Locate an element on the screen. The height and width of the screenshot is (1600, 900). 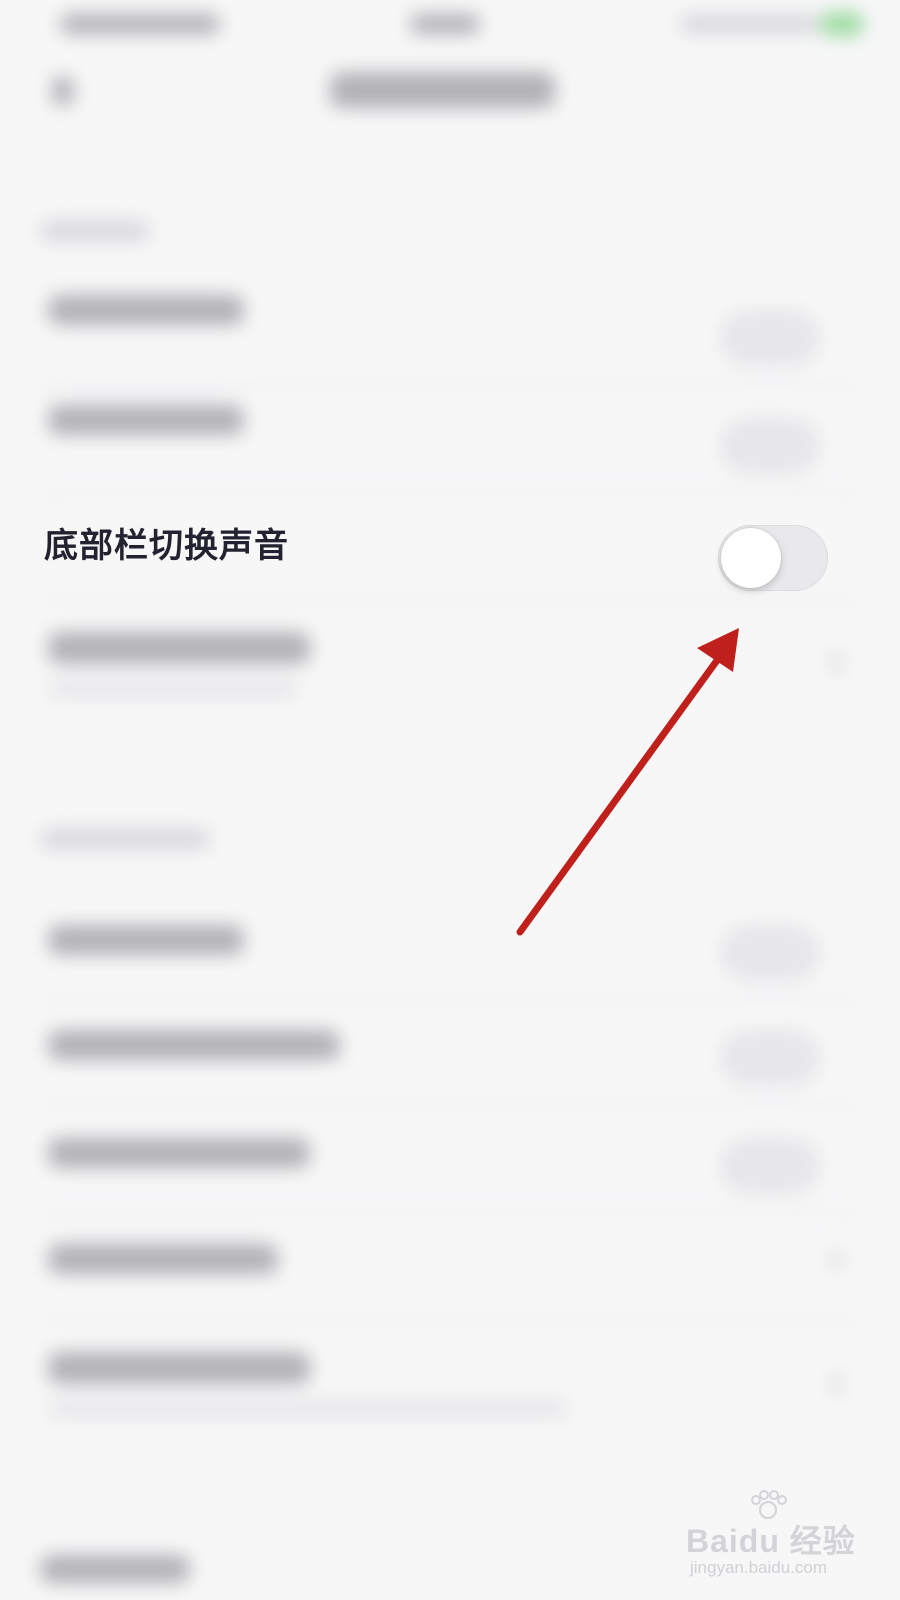
setting-row-7-toggle is located at coordinates (770, 1166).